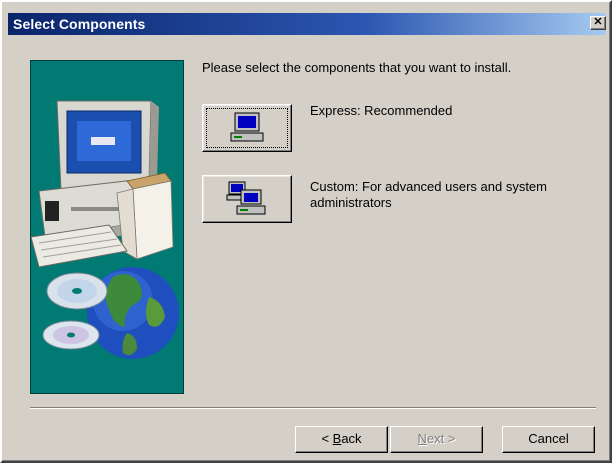  I want to click on close-icon: ✕, so click(598, 22).